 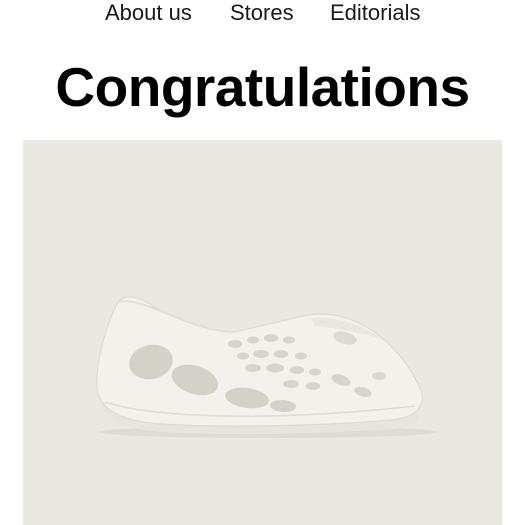 I want to click on top-nav: About us Stores Editorials, so click(x=262, y=15).